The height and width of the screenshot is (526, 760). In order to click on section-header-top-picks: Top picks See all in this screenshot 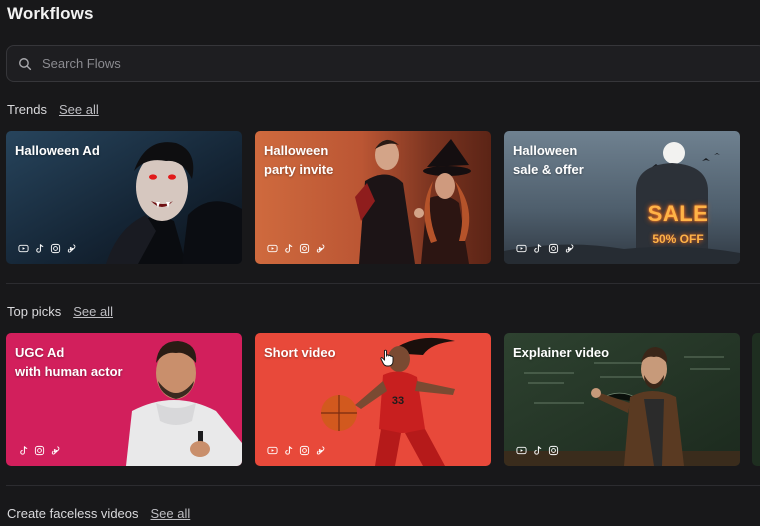, I will do `click(60, 311)`.